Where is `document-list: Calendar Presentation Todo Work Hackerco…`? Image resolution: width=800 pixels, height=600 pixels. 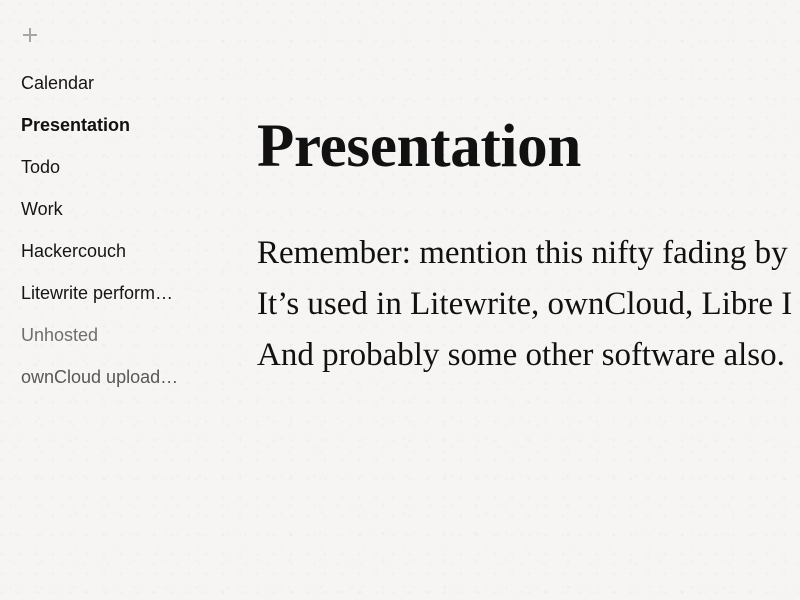 document-list: Calendar Presentation Todo Work Hackerco… is located at coordinates (105, 230).